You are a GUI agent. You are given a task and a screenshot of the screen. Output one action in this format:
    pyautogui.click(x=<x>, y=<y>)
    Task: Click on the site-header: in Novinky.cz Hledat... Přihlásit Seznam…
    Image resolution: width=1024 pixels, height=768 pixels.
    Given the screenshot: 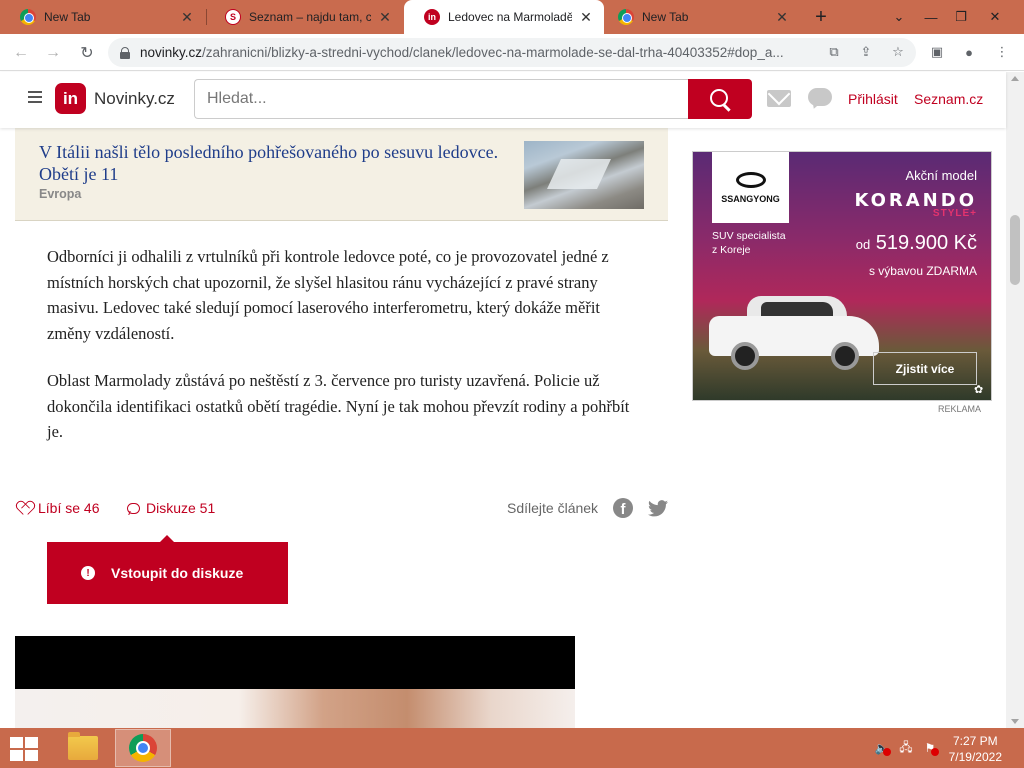 What is the action you would take?
    pyautogui.click(x=503, y=100)
    